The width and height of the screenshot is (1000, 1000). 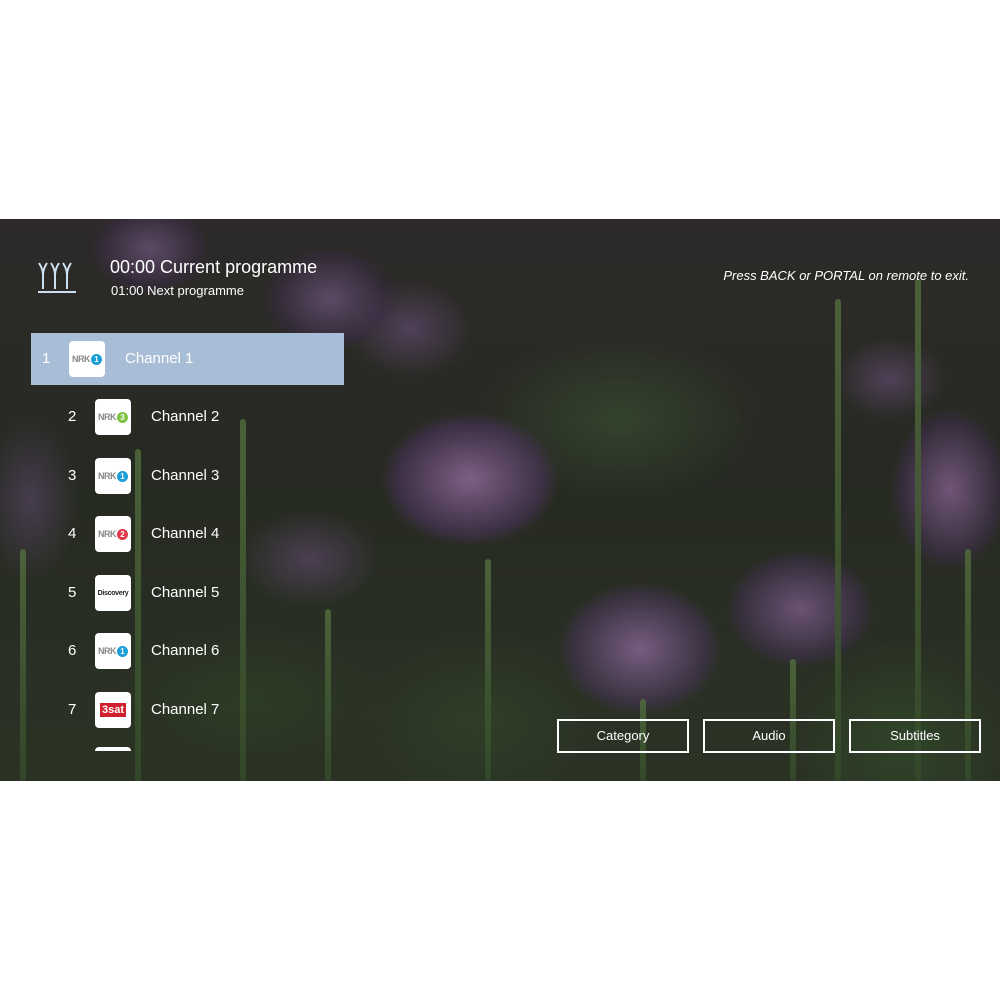 I want to click on channel-name: Channel 2, so click(x=185, y=416).